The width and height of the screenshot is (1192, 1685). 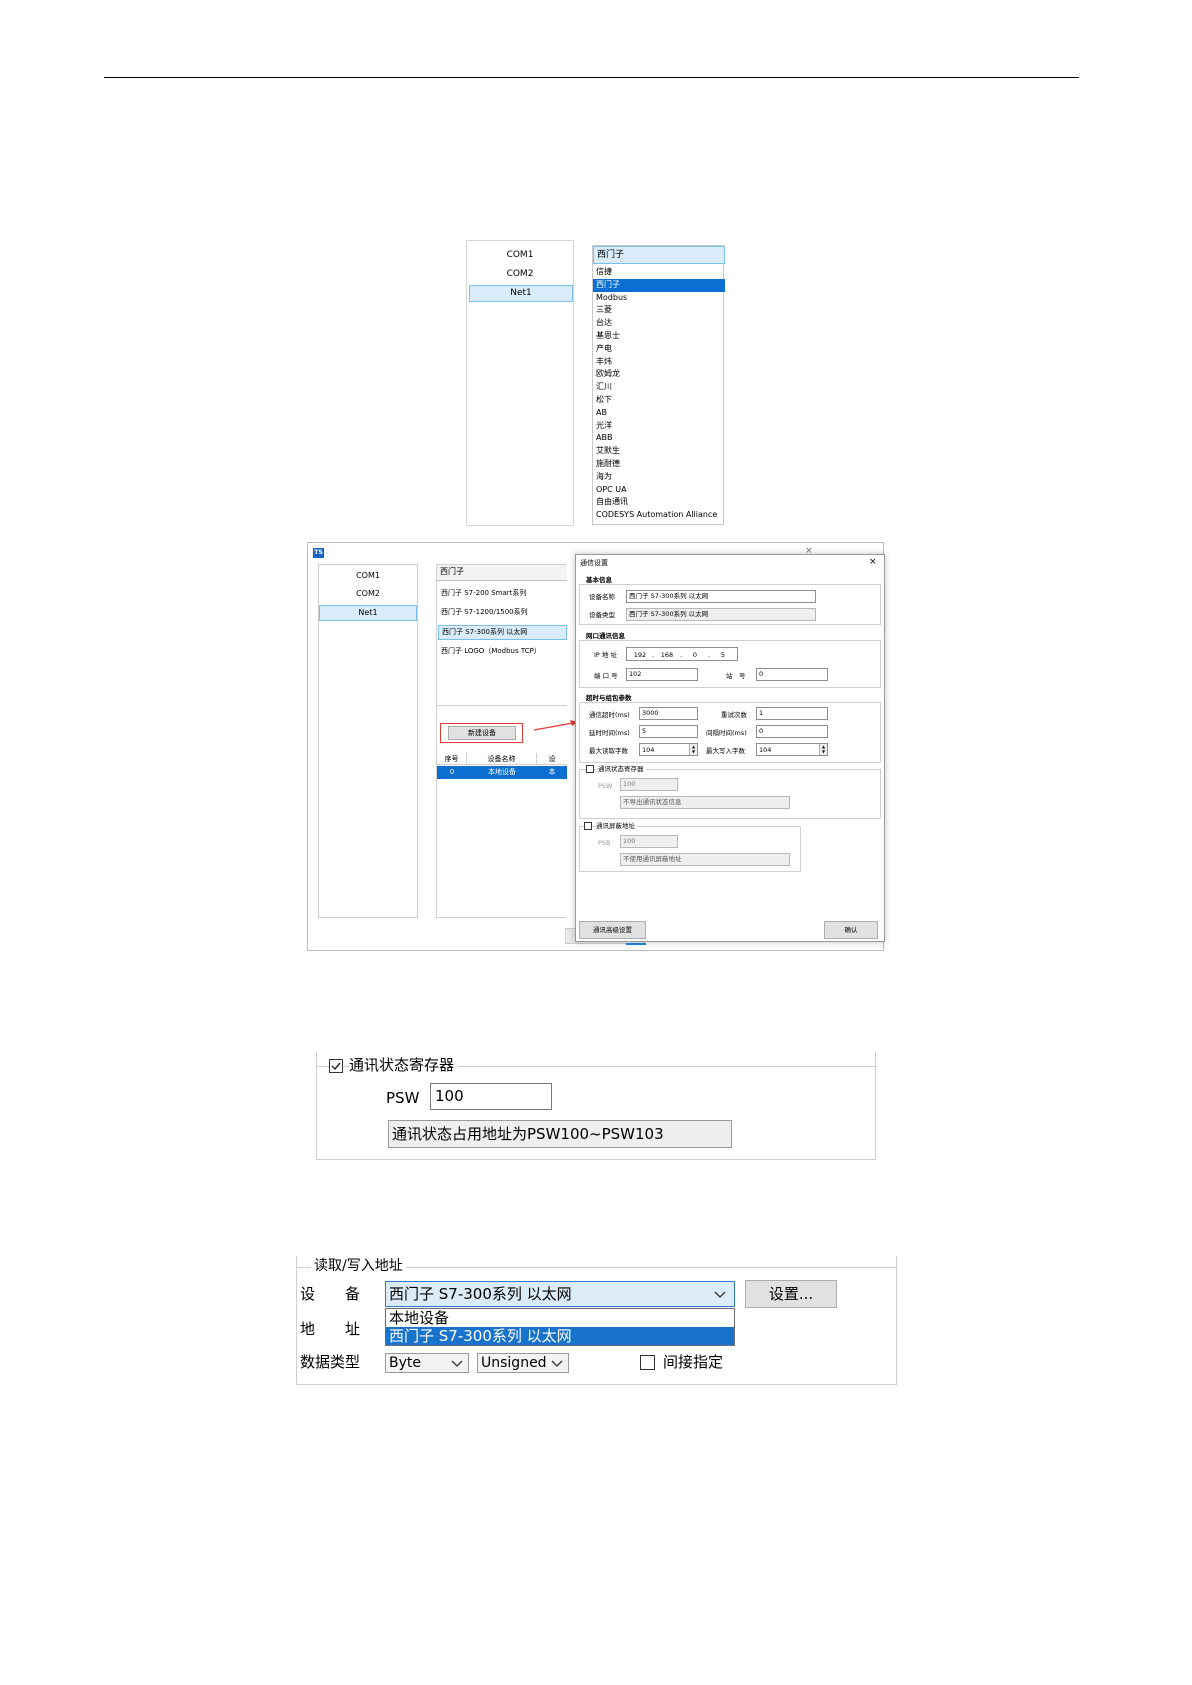 I want to click on max-write-stepper: 104 ▲ ▼, so click(x=792, y=749).